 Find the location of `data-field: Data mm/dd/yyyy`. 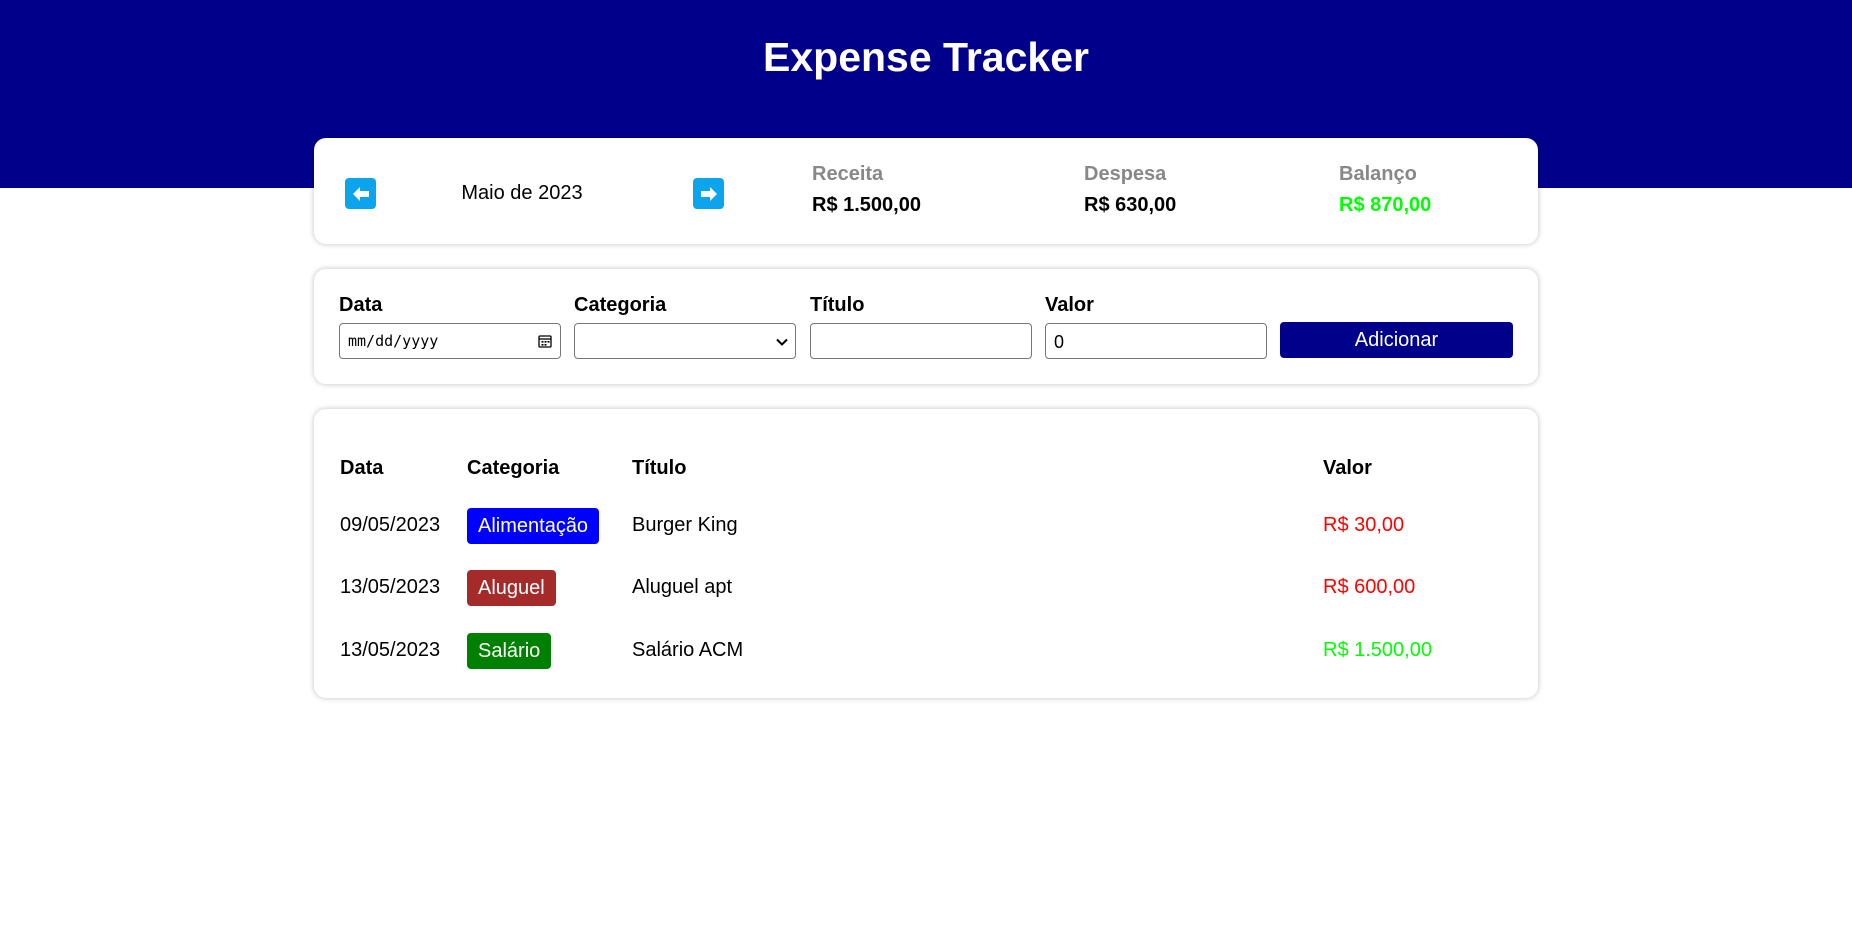

data-field: Data mm/dd/yyyy is located at coordinates (450, 326).